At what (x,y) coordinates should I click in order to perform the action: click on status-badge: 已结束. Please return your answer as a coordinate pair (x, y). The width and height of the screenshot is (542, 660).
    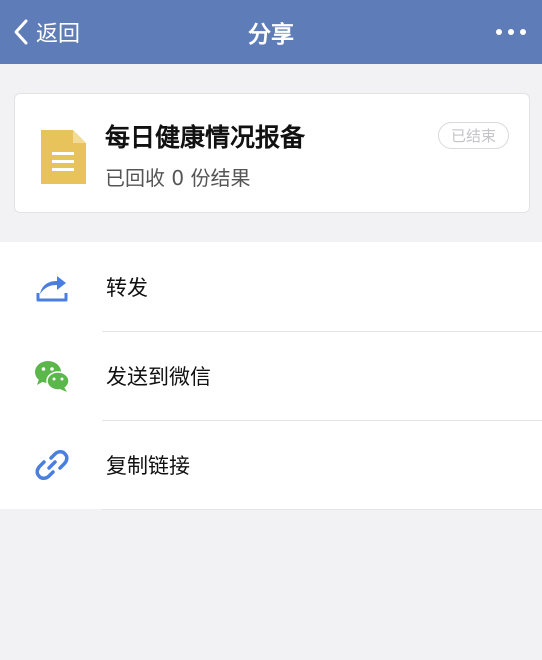
    Looking at the image, I should click on (473, 135).